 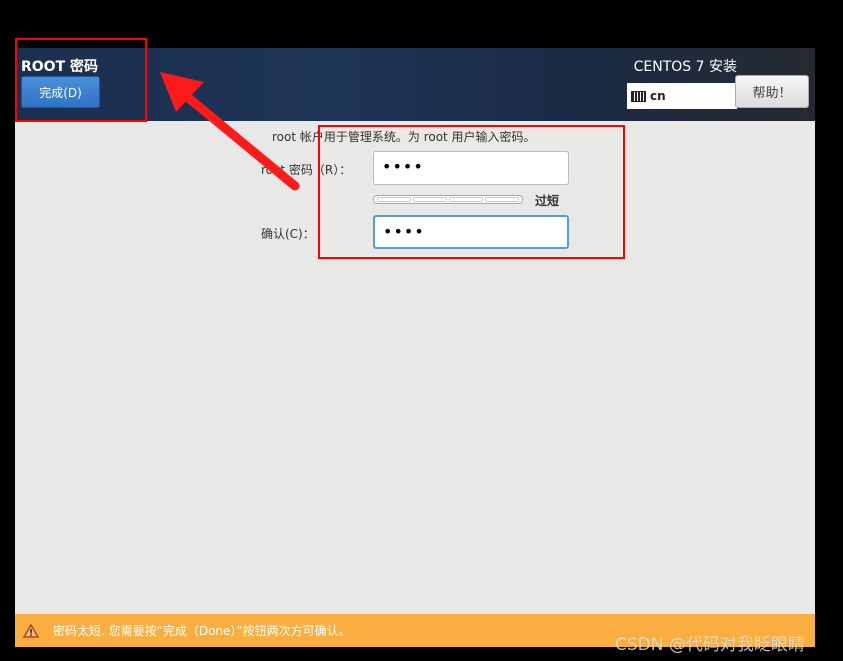 I want to click on annotation-box-fields, so click(x=471, y=192).